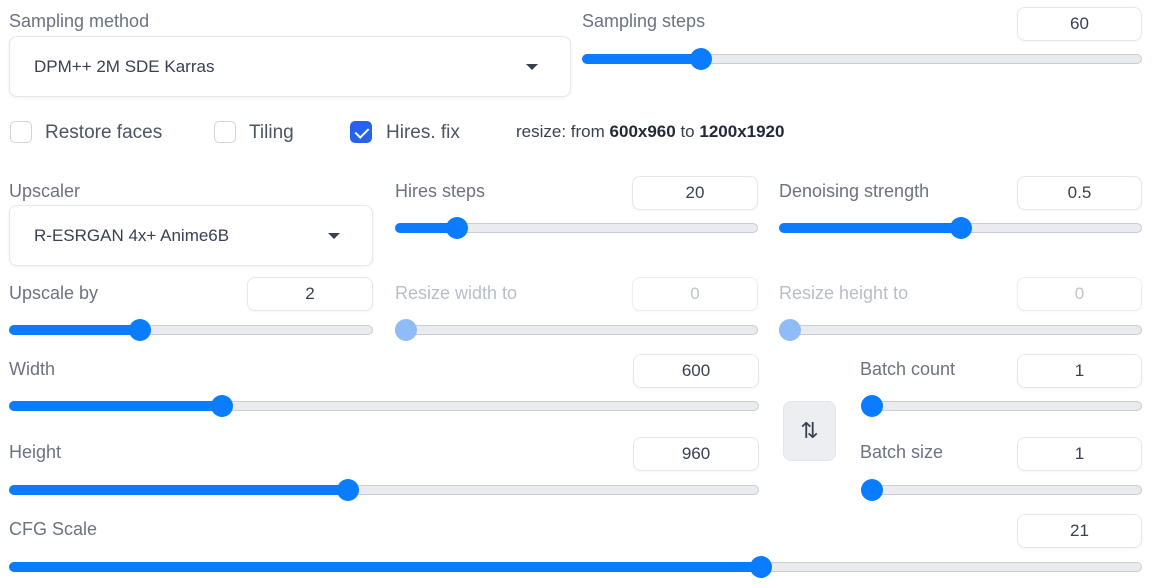 Image resolution: width=1155 pixels, height=588 pixels. I want to click on height-input: 960, so click(696, 454).